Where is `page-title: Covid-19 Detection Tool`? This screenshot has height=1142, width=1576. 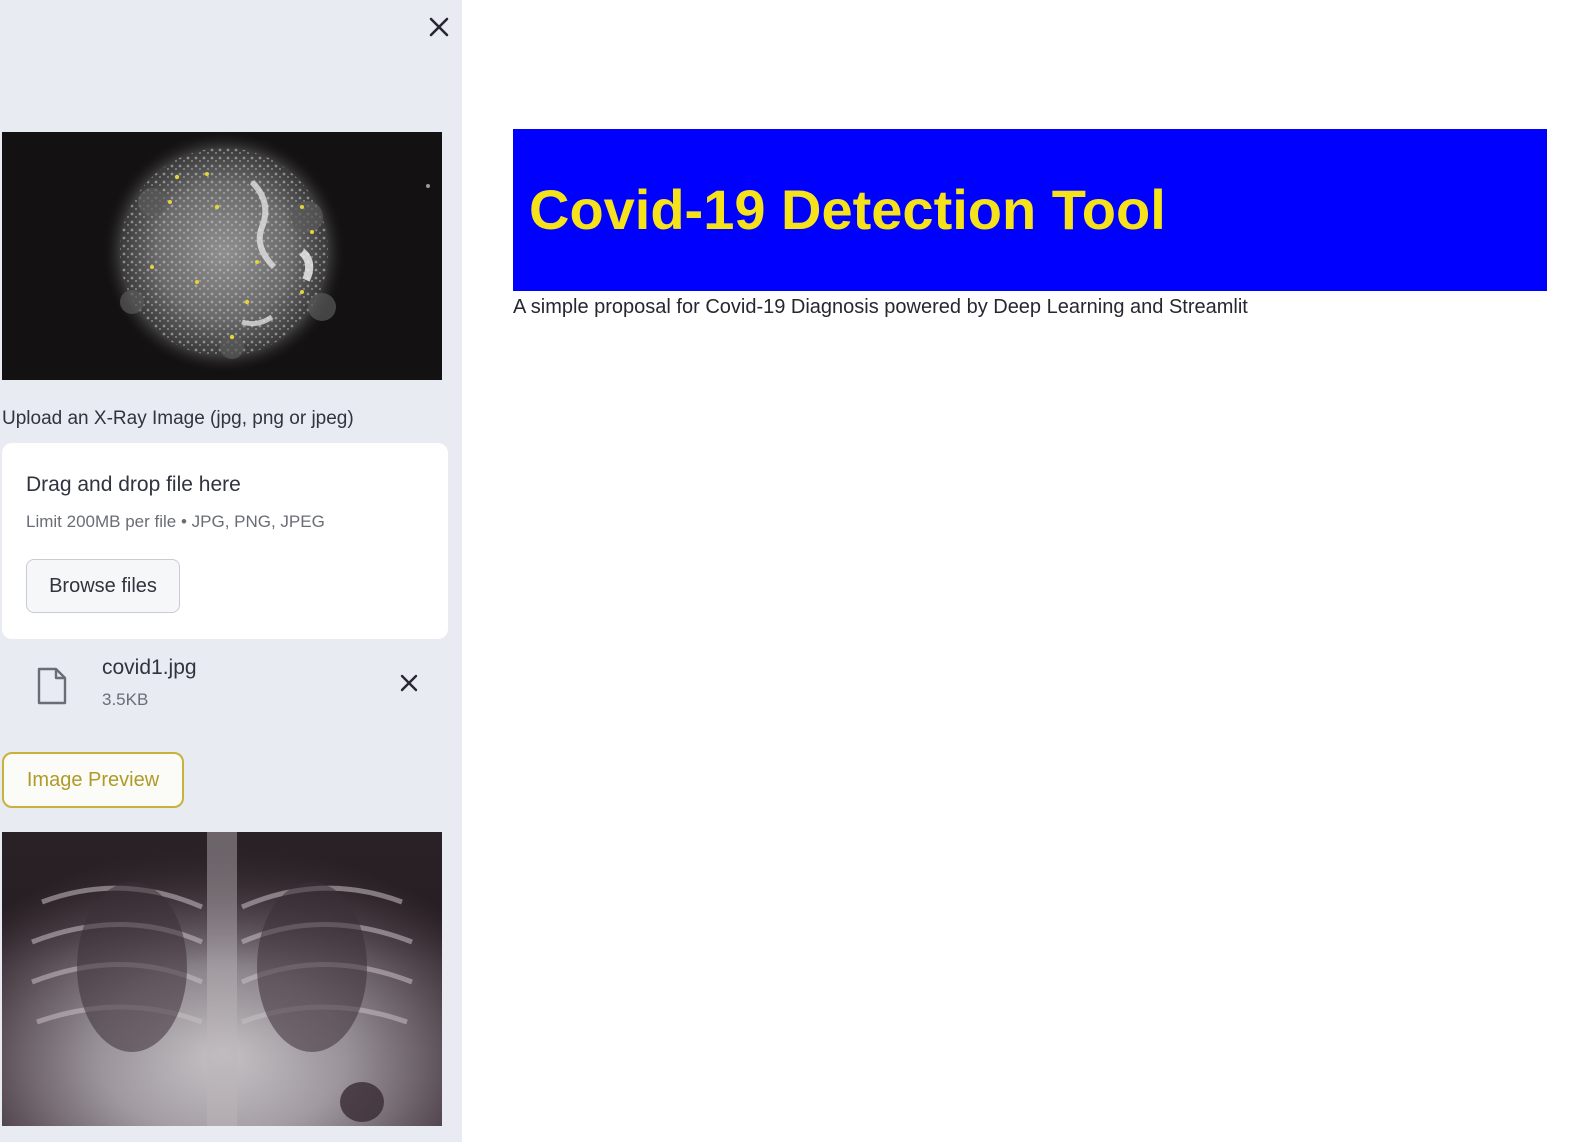 page-title: Covid-19 Detection Tool is located at coordinates (847, 209).